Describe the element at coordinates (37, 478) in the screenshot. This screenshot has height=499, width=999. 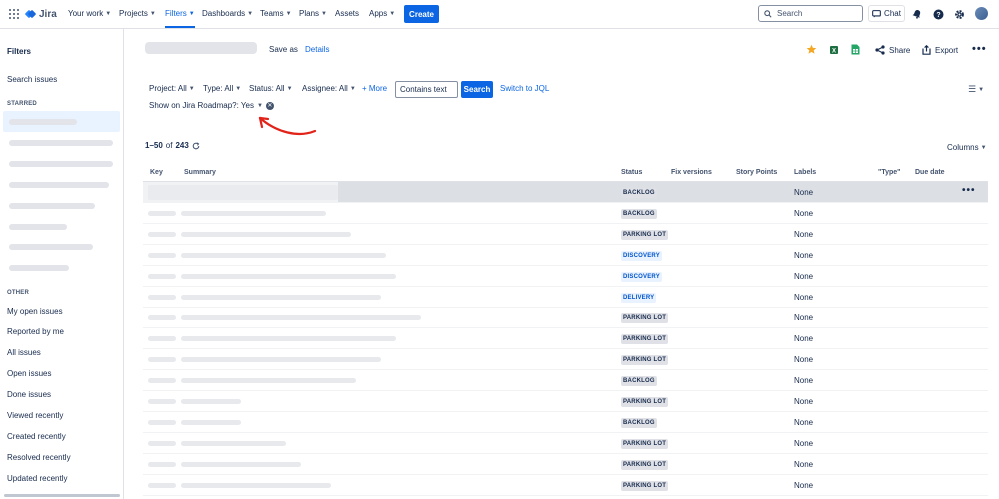
I see `sidebar-item-updated-recently: Updated recently` at that location.